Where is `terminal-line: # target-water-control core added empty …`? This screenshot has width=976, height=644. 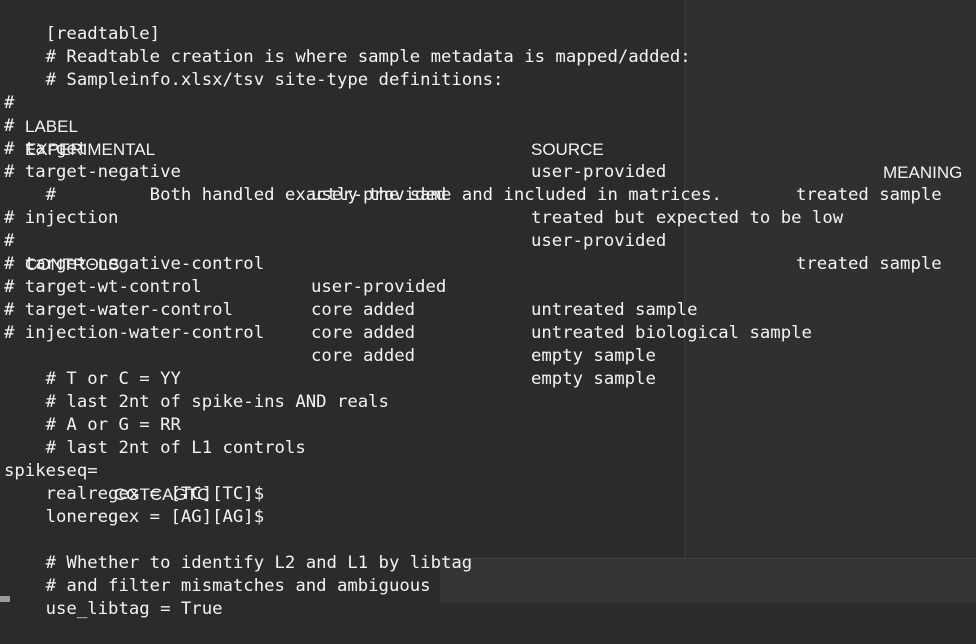
terminal-line: # target-water-control core added empty … is located at coordinates (489, 321).